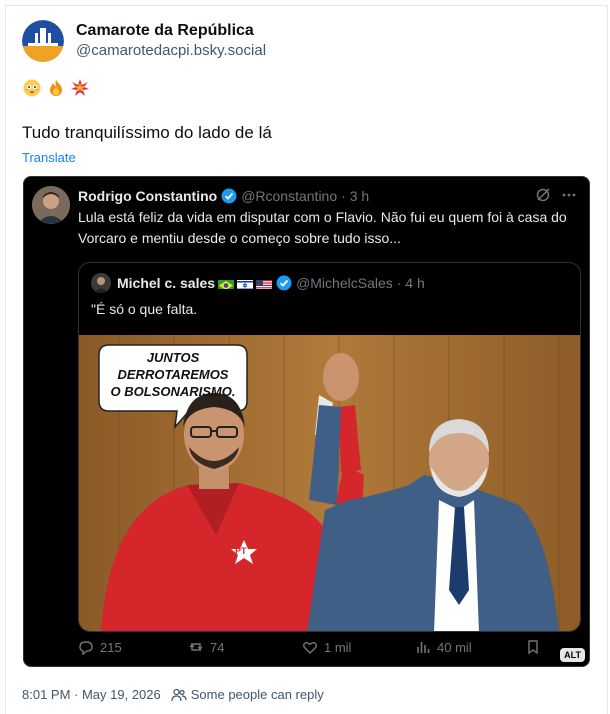 This screenshot has width=610, height=714. I want to click on tweet-author-name: Rodrigo Constantino, so click(148, 196).